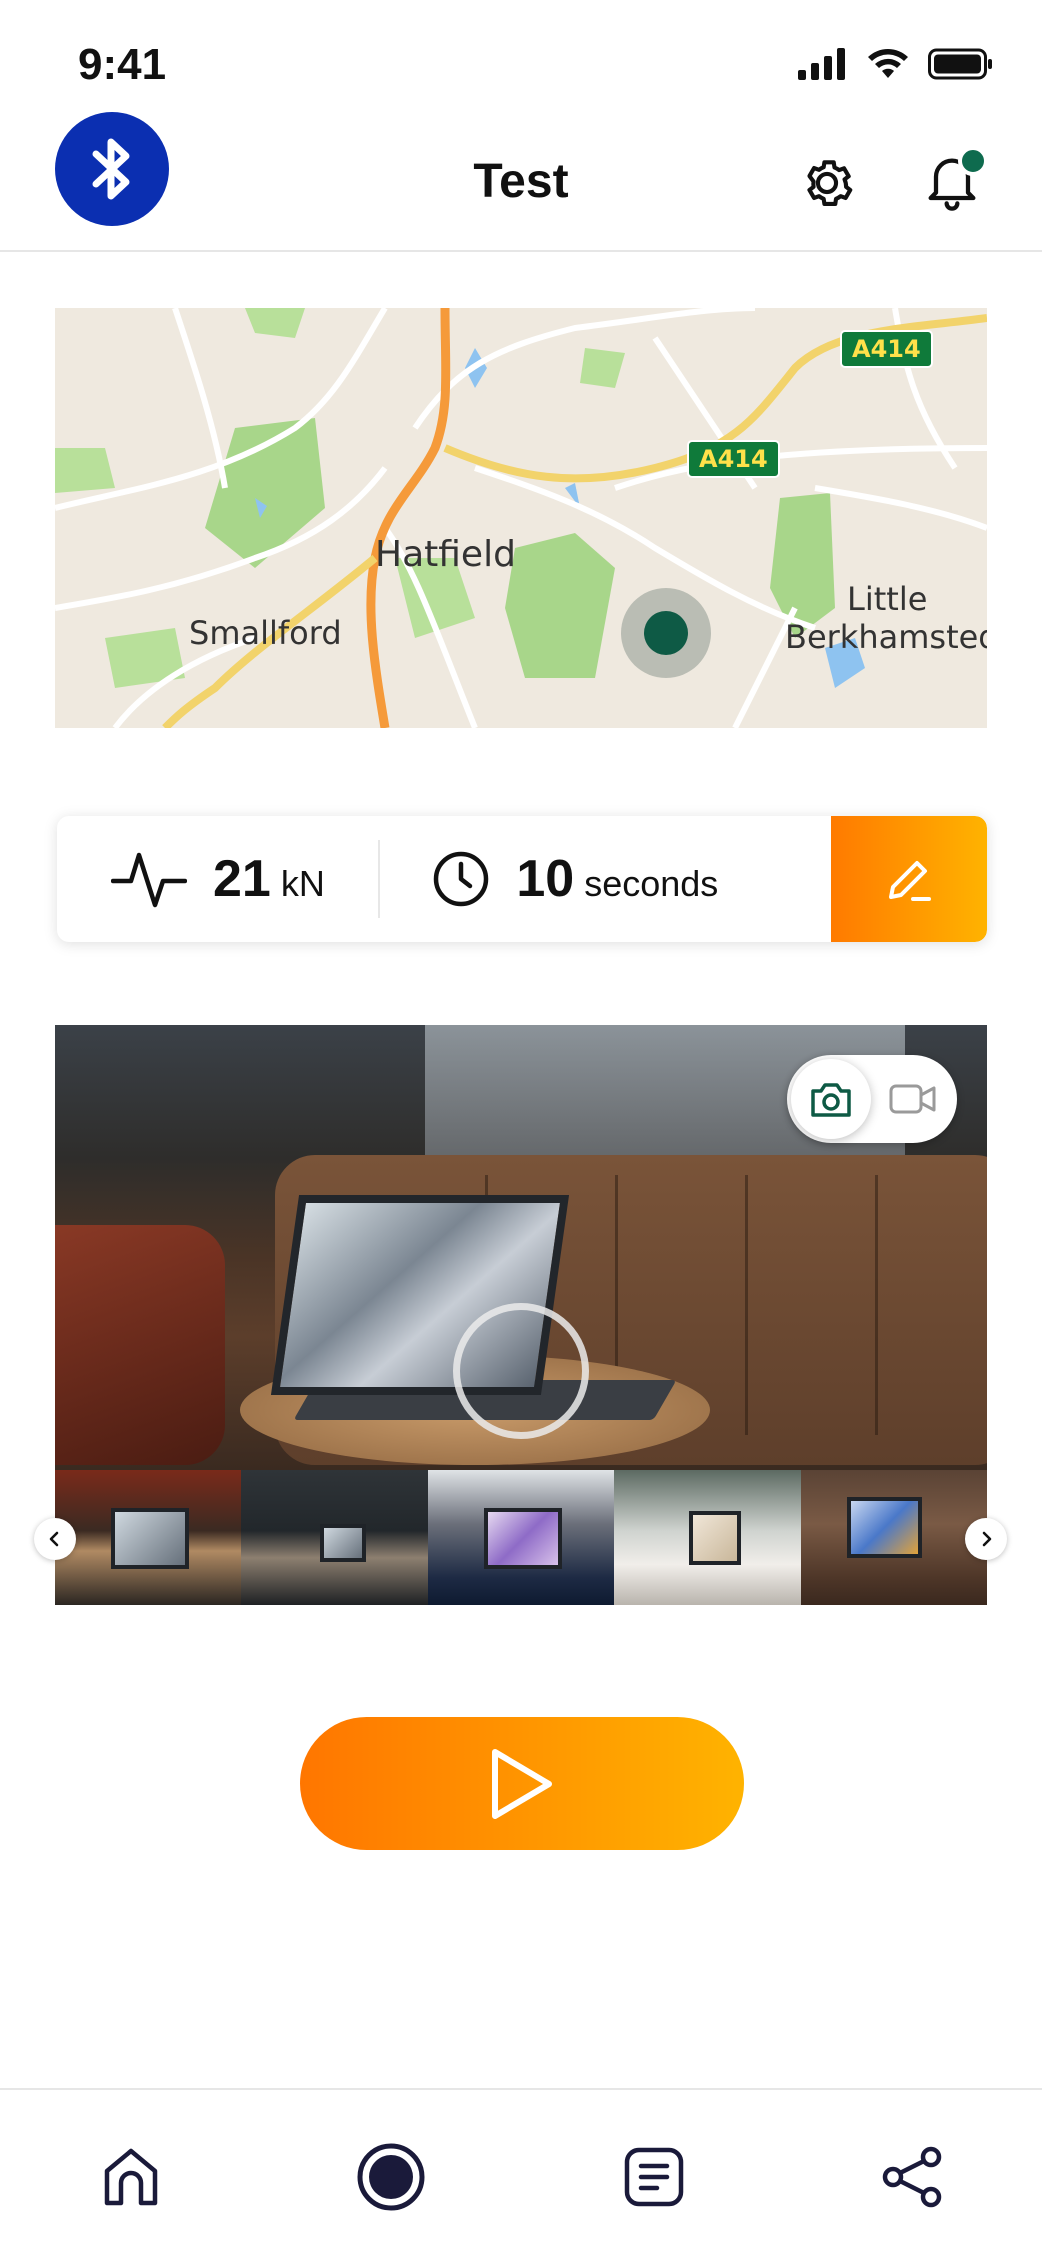 This screenshot has width=1042, height=2256. I want to click on chevron-left-icon, so click(54, 1539).